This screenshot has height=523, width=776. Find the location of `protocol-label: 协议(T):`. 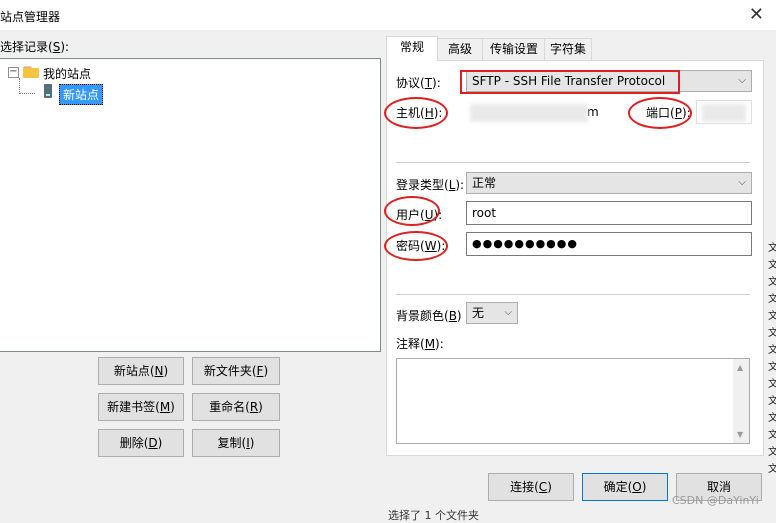

protocol-label: 协议(T): is located at coordinates (418, 83).